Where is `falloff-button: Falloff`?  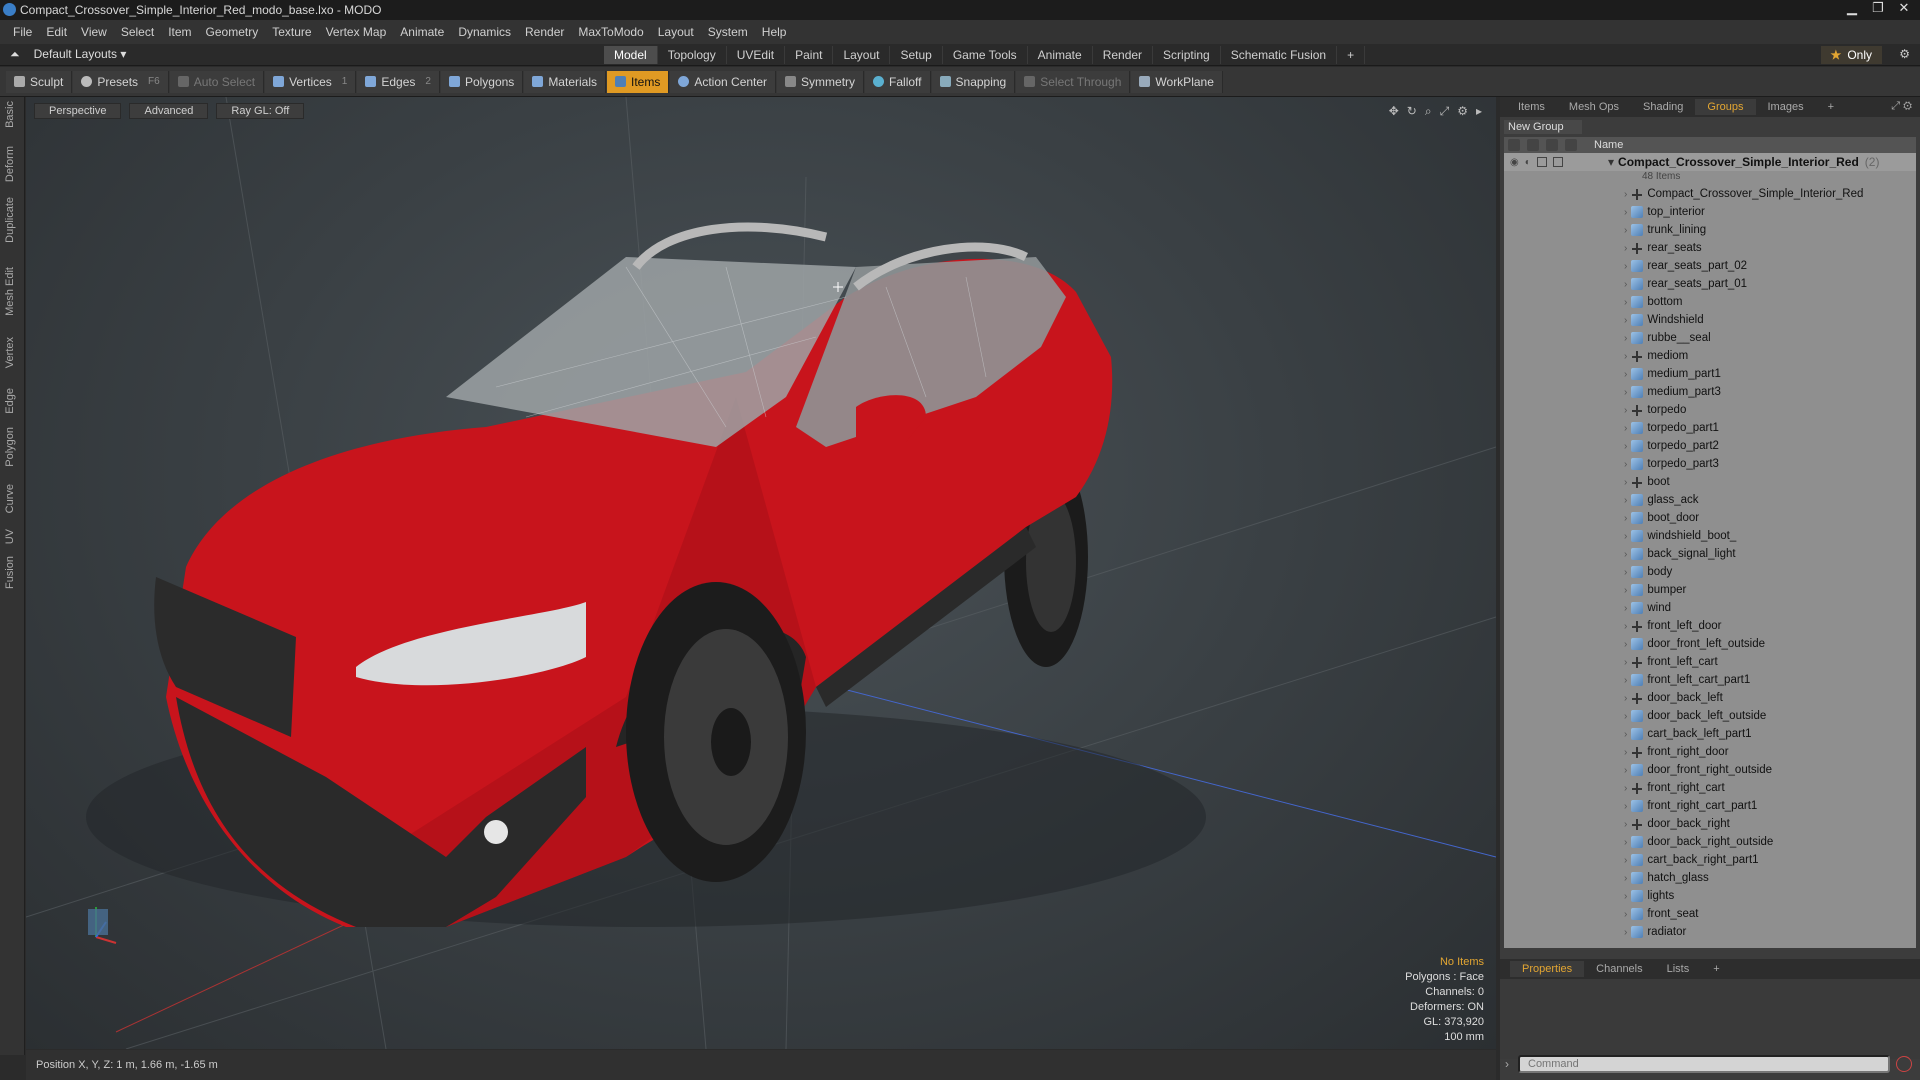 falloff-button: Falloff is located at coordinates (898, 81).